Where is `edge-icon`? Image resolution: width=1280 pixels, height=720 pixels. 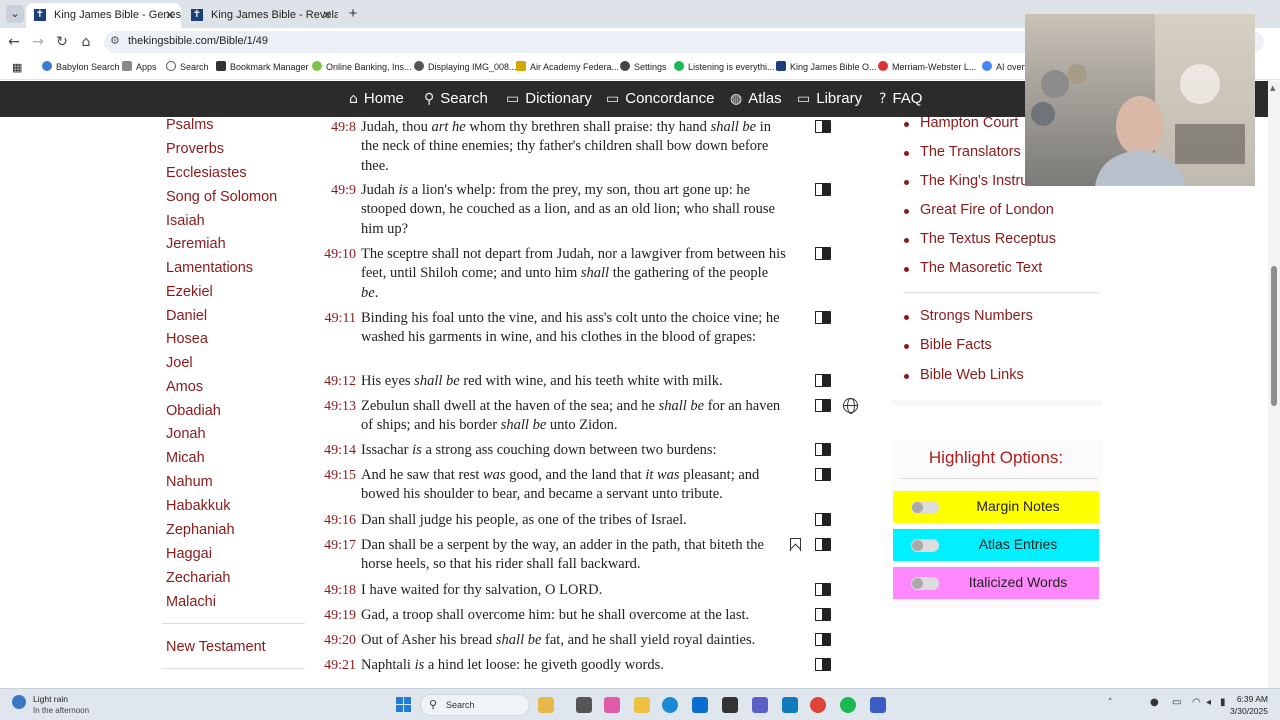 edge-icon is located at coordinates (670, 705).